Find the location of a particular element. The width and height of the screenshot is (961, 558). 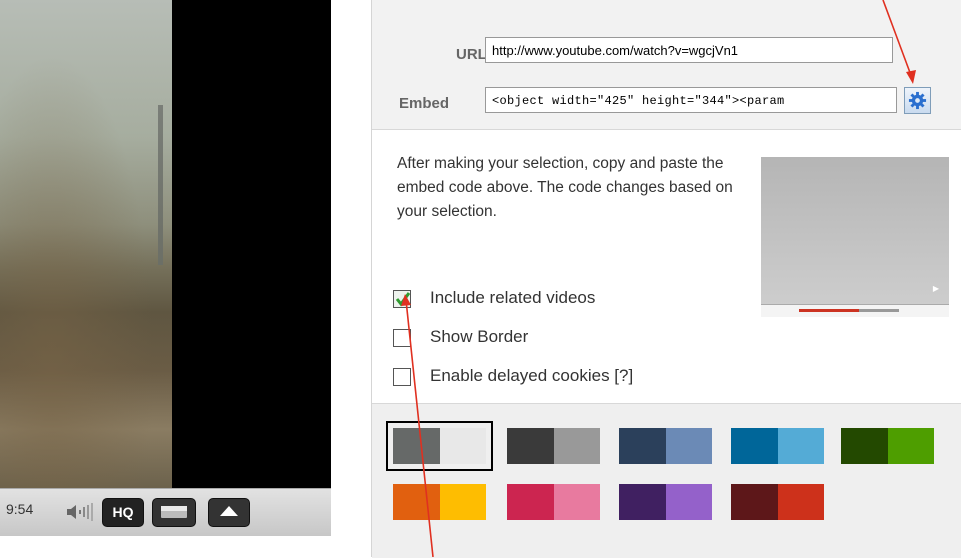

show-border-checkbox is located at coordinates (402, 338).